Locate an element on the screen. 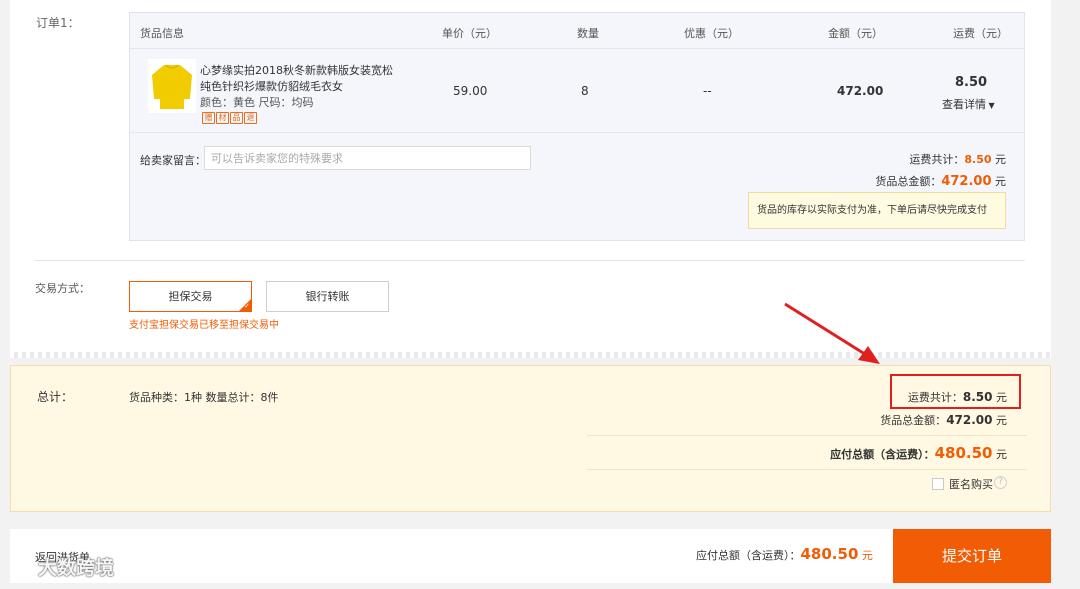  footer-payable: 应付总额（含运费）：480.50 元 is located at coordinates (784, 554).